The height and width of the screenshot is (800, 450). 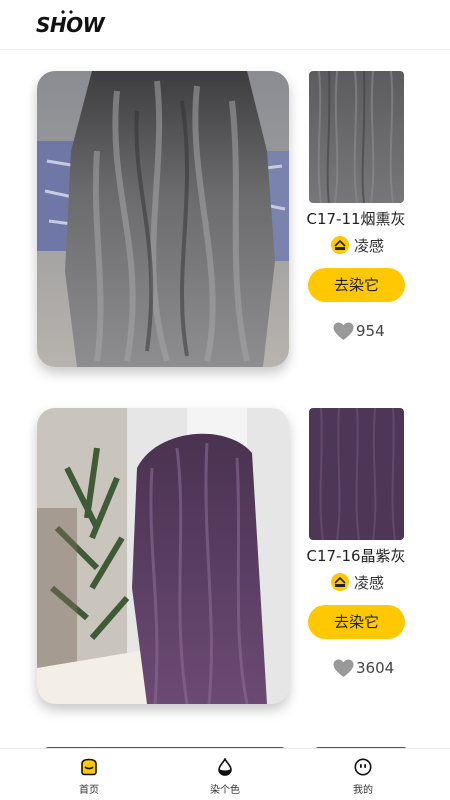 What do you see at coordinates (363, 790) in the screenshot?
I see `tab-label: 我的` at bounding box center [363, 790].